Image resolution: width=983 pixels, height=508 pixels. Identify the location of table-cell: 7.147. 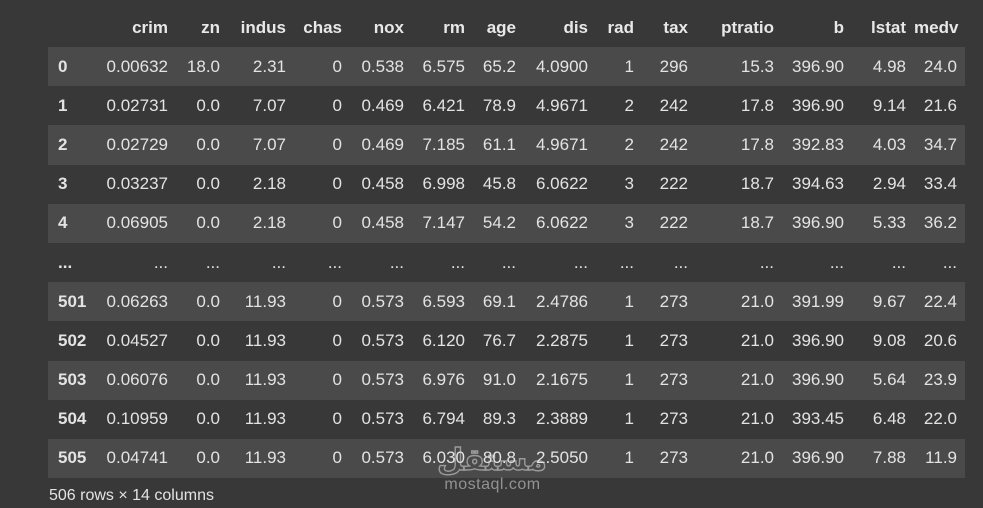
(443, 223).